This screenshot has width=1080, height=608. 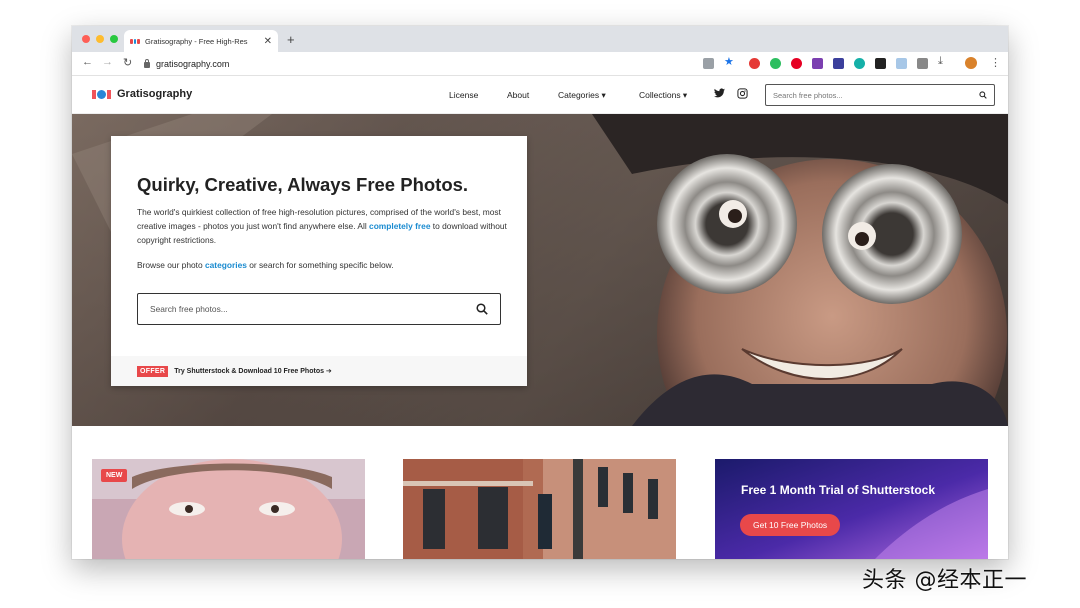 I want to click on close-window-button, so click(x=86, y=39).